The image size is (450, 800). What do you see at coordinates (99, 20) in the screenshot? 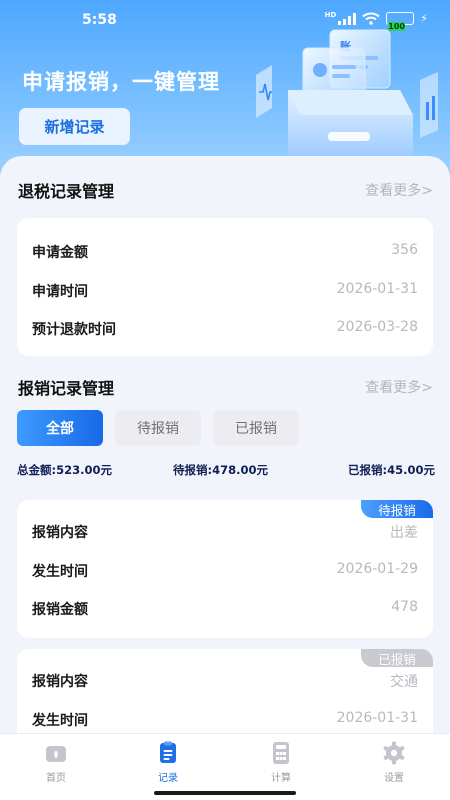
I see `status-time: 5:58` at bounding box center [99, 20].